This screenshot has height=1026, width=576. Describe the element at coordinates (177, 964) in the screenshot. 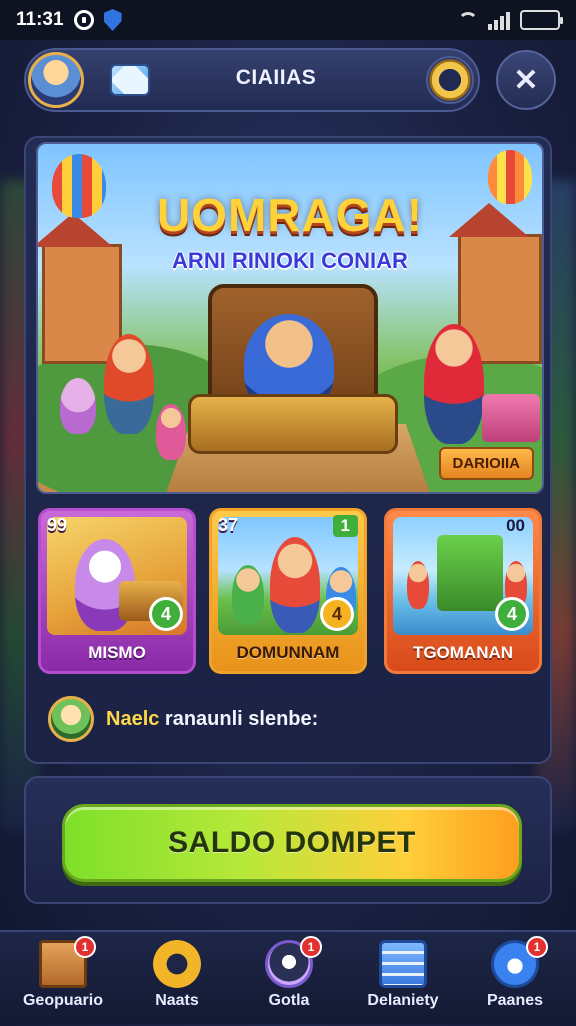

I see `gear-icon` at that location.